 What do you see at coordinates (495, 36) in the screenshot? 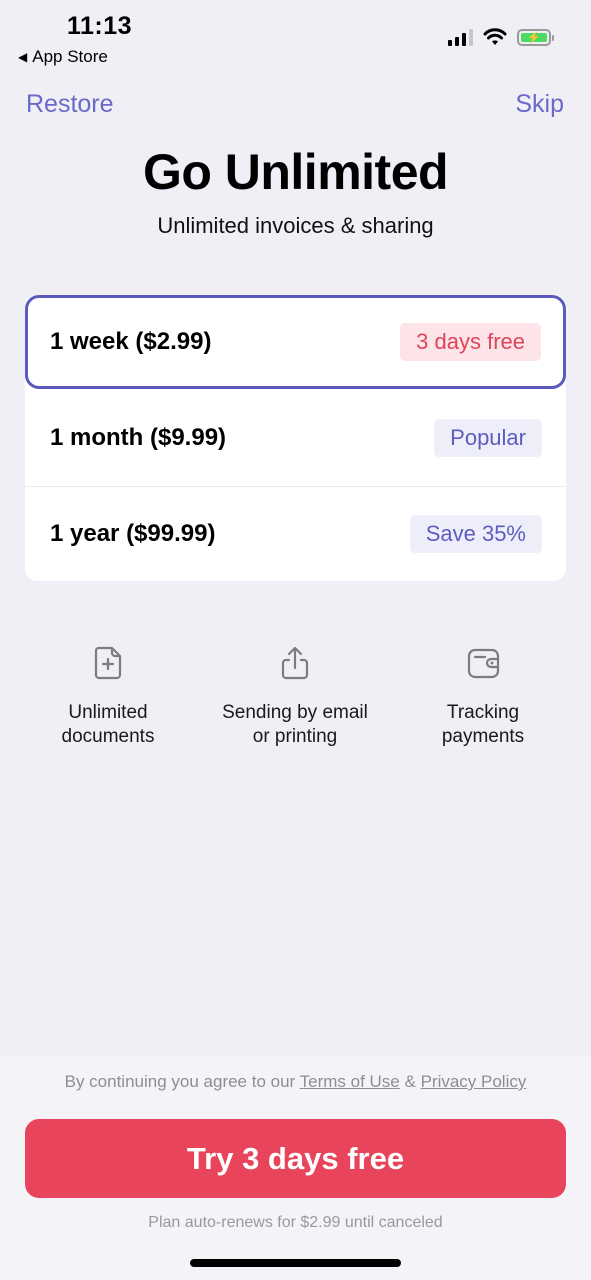
I see `wifi-icon` at bounding box center [495, 36].